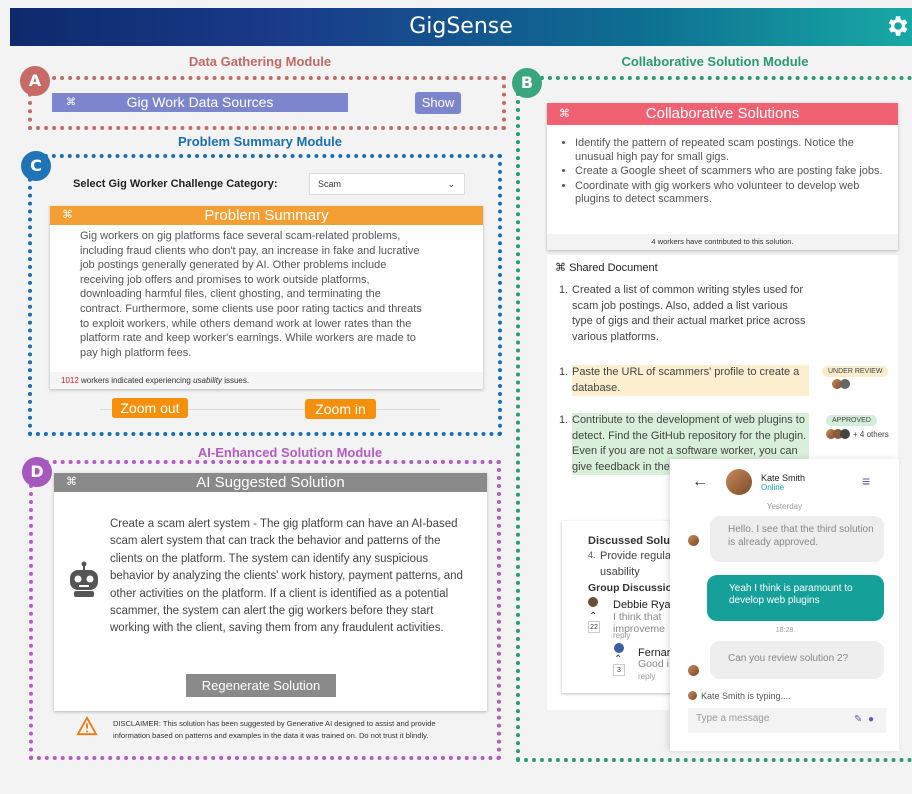 The height and width of the screenshot is (794, 912). I want to click on chat-message-incoming: Can you review solution 2?, so click(797, 660).